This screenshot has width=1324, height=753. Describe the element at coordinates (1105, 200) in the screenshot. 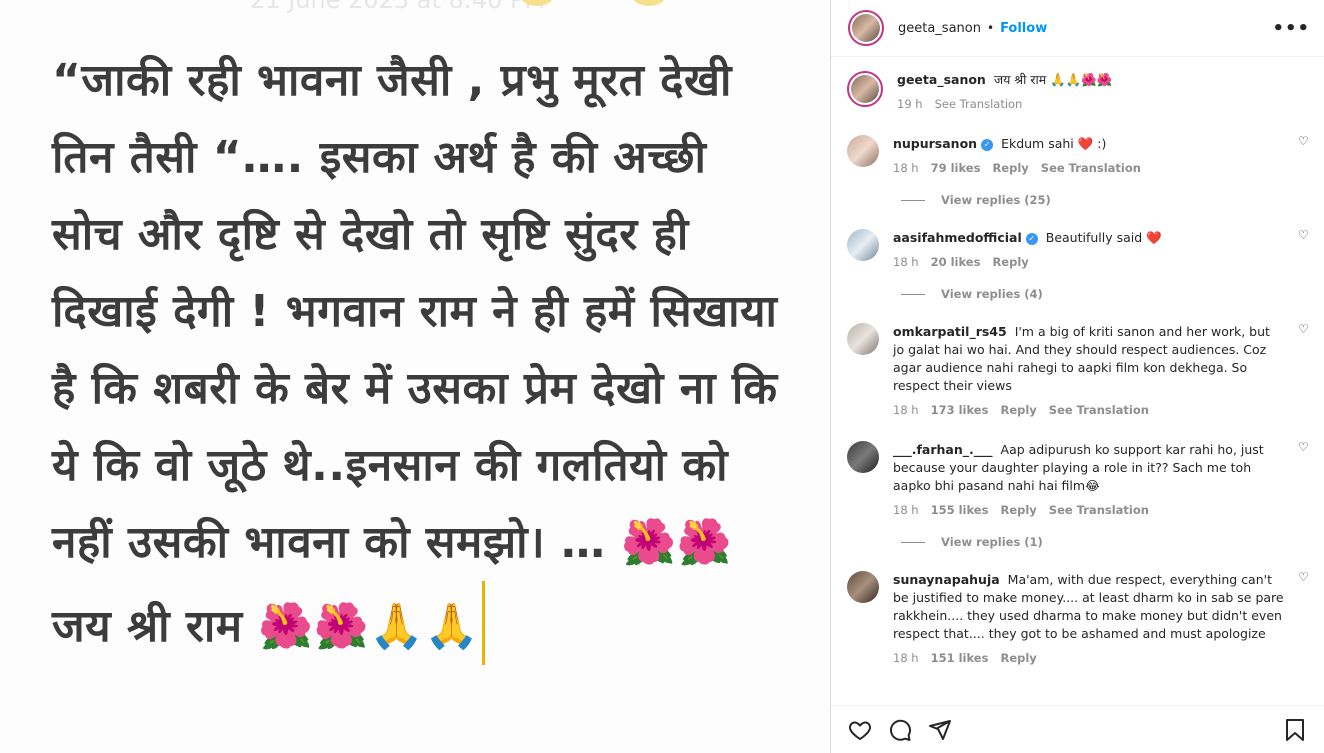

I see `view-replies-button: View replies (25)` at that location.